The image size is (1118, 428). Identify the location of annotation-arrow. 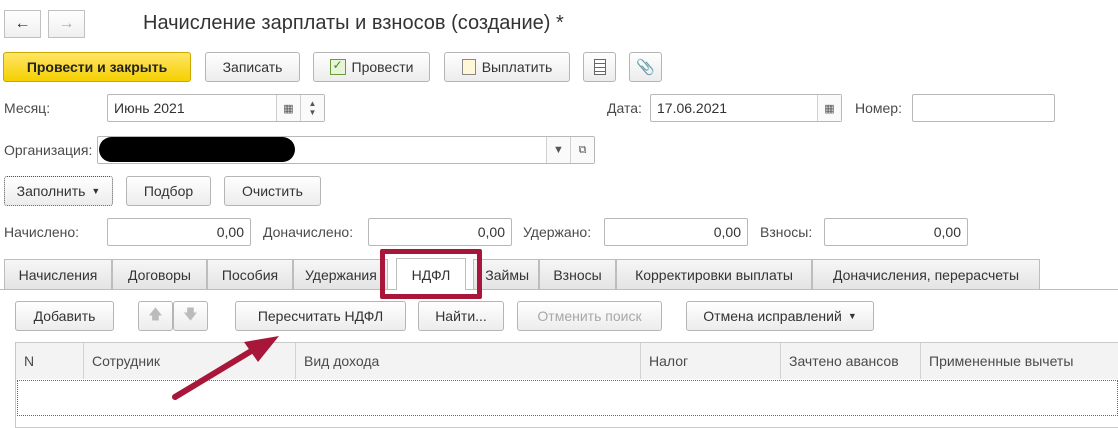
(225, 368).